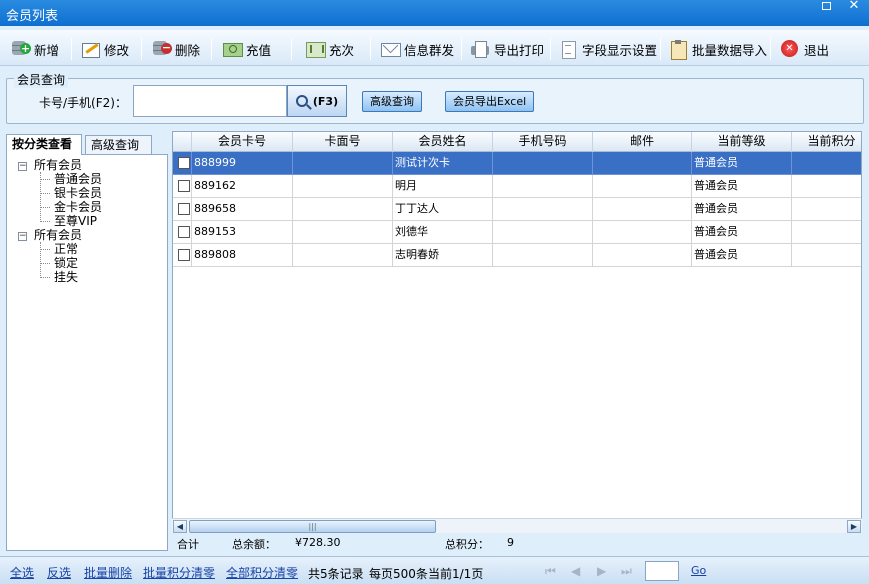 This screenshot has height=584, width=869. I want to click on table-row: 889658 丁丁达人 普通会员, so click(517, 209).